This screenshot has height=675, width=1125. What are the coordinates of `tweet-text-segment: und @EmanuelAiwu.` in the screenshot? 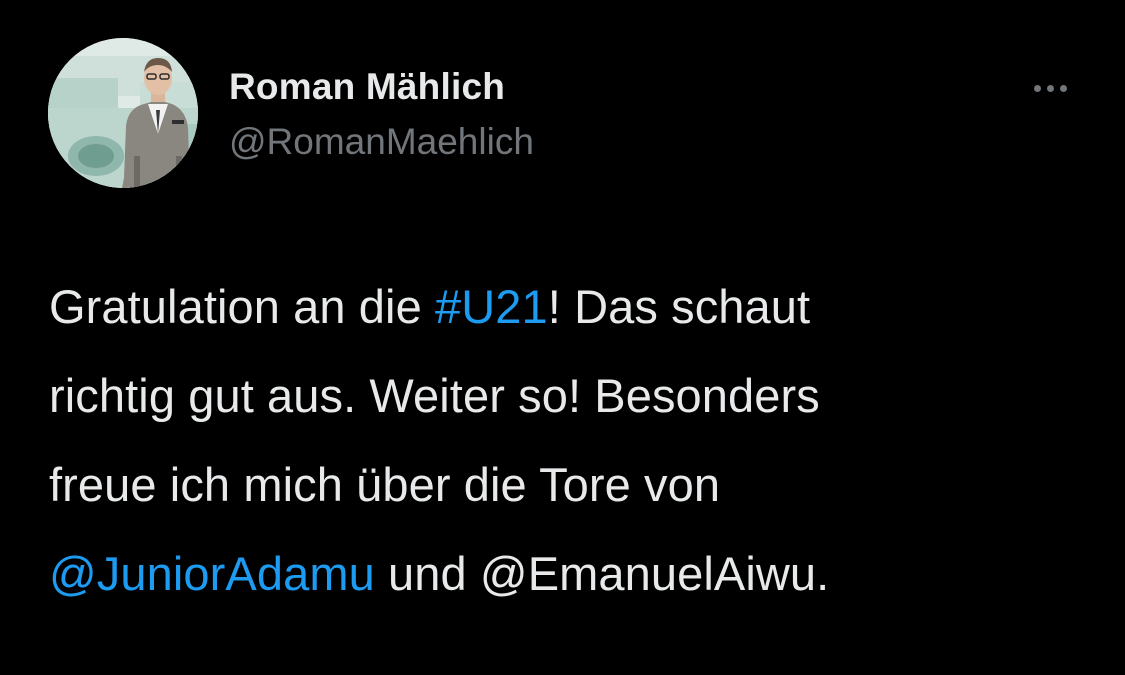 It's located at (602, 573).